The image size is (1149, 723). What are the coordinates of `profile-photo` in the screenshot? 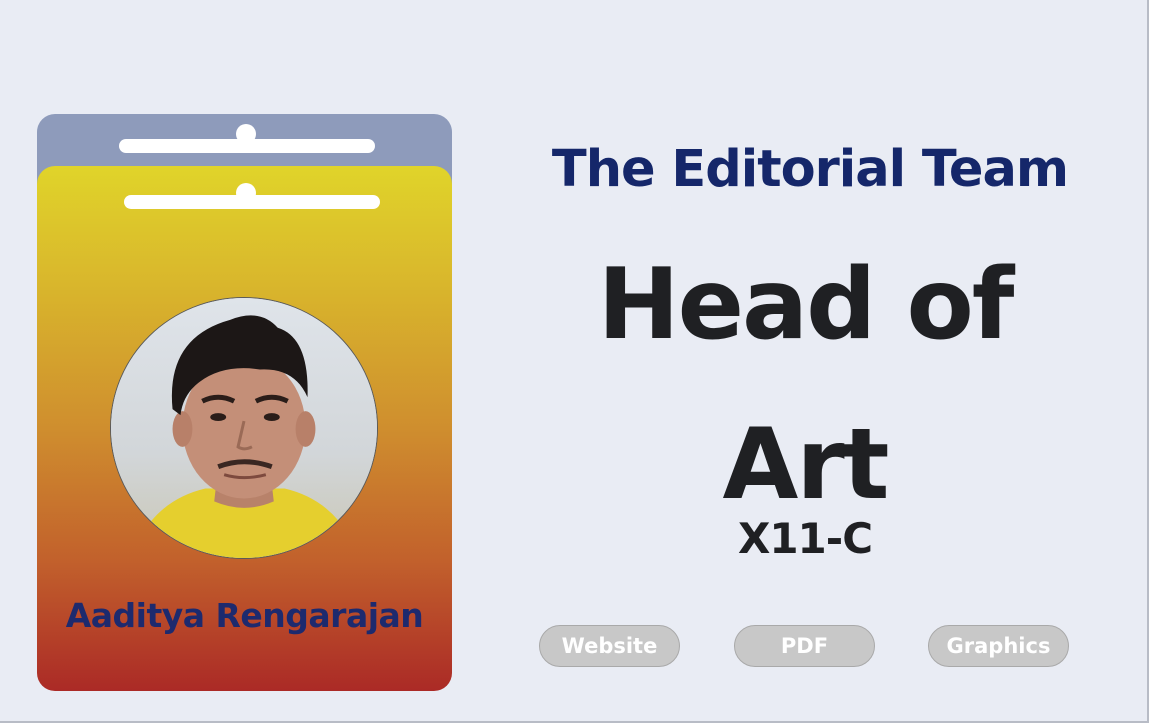 It's located at (244, 428).